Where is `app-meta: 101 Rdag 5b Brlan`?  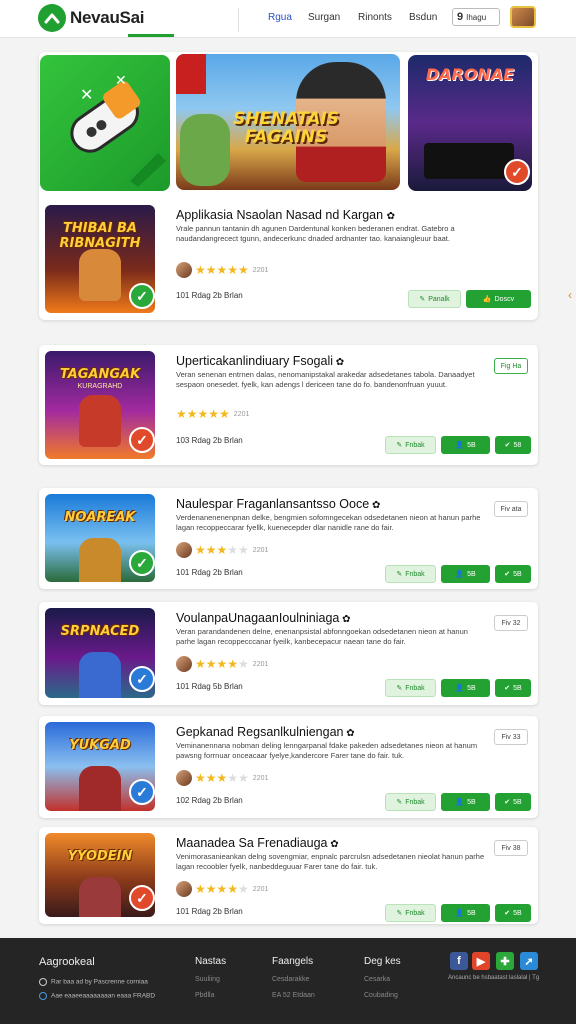 app-meta: 101 Rdag 5b Brlan is located at coordinates (209, 686).